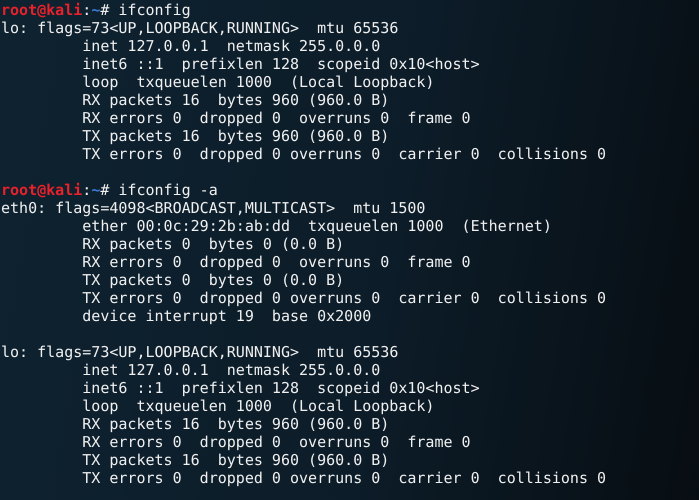 The image size is (699, 500). I want to click on output-line: RX packets 0 bytes 0 (0.0 B), so click(213, 244).